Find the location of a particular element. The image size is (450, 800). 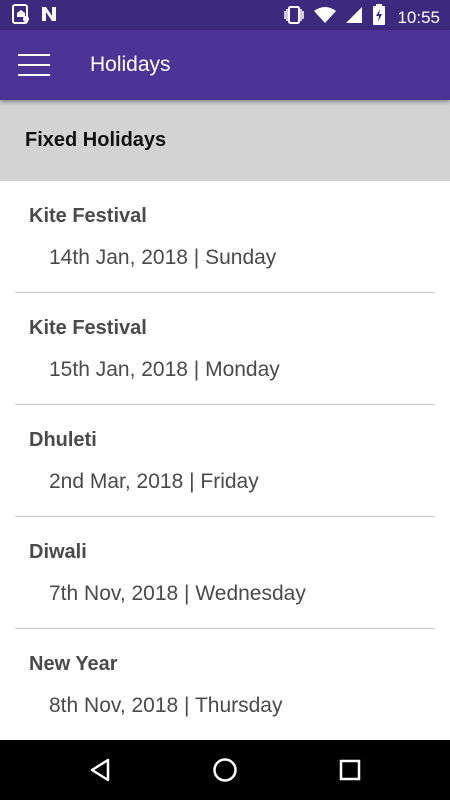

section-header: Fixed Holidays is located at coordinates (225, 140).